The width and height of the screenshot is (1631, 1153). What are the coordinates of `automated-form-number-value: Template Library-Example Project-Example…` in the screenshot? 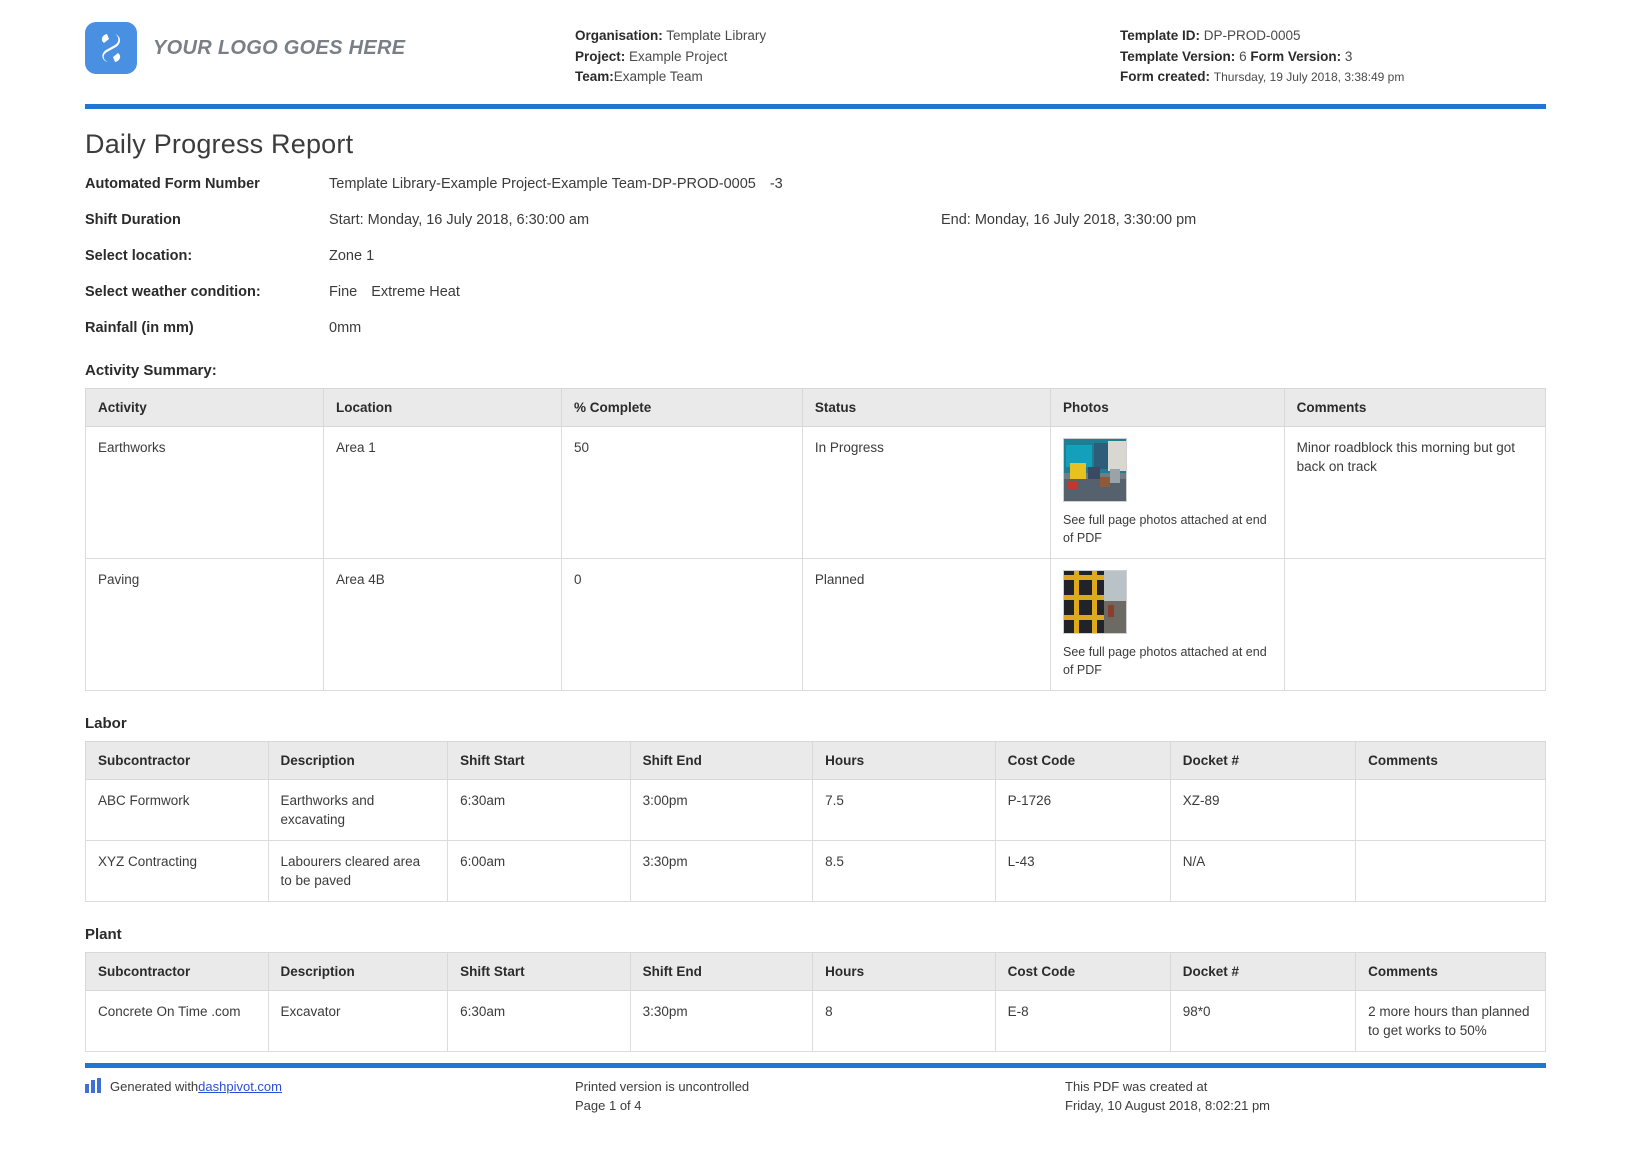 It's located at (542, 183).